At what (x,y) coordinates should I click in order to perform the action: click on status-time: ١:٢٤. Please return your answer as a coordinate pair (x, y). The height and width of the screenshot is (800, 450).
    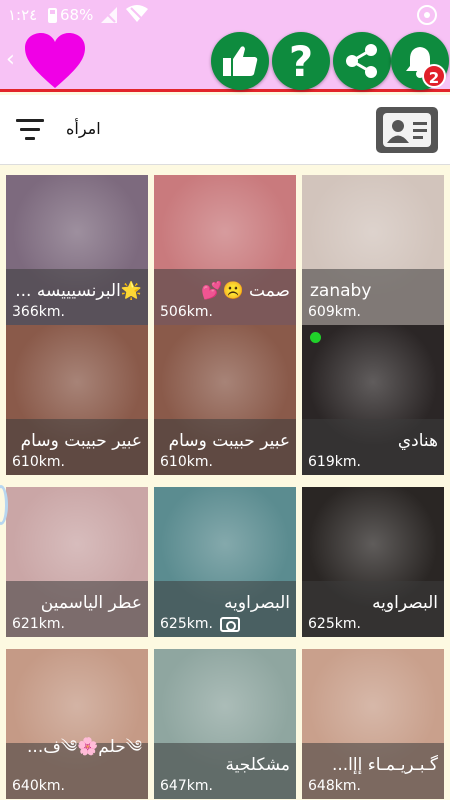
    Looking at the image, I should click on (23, 15).